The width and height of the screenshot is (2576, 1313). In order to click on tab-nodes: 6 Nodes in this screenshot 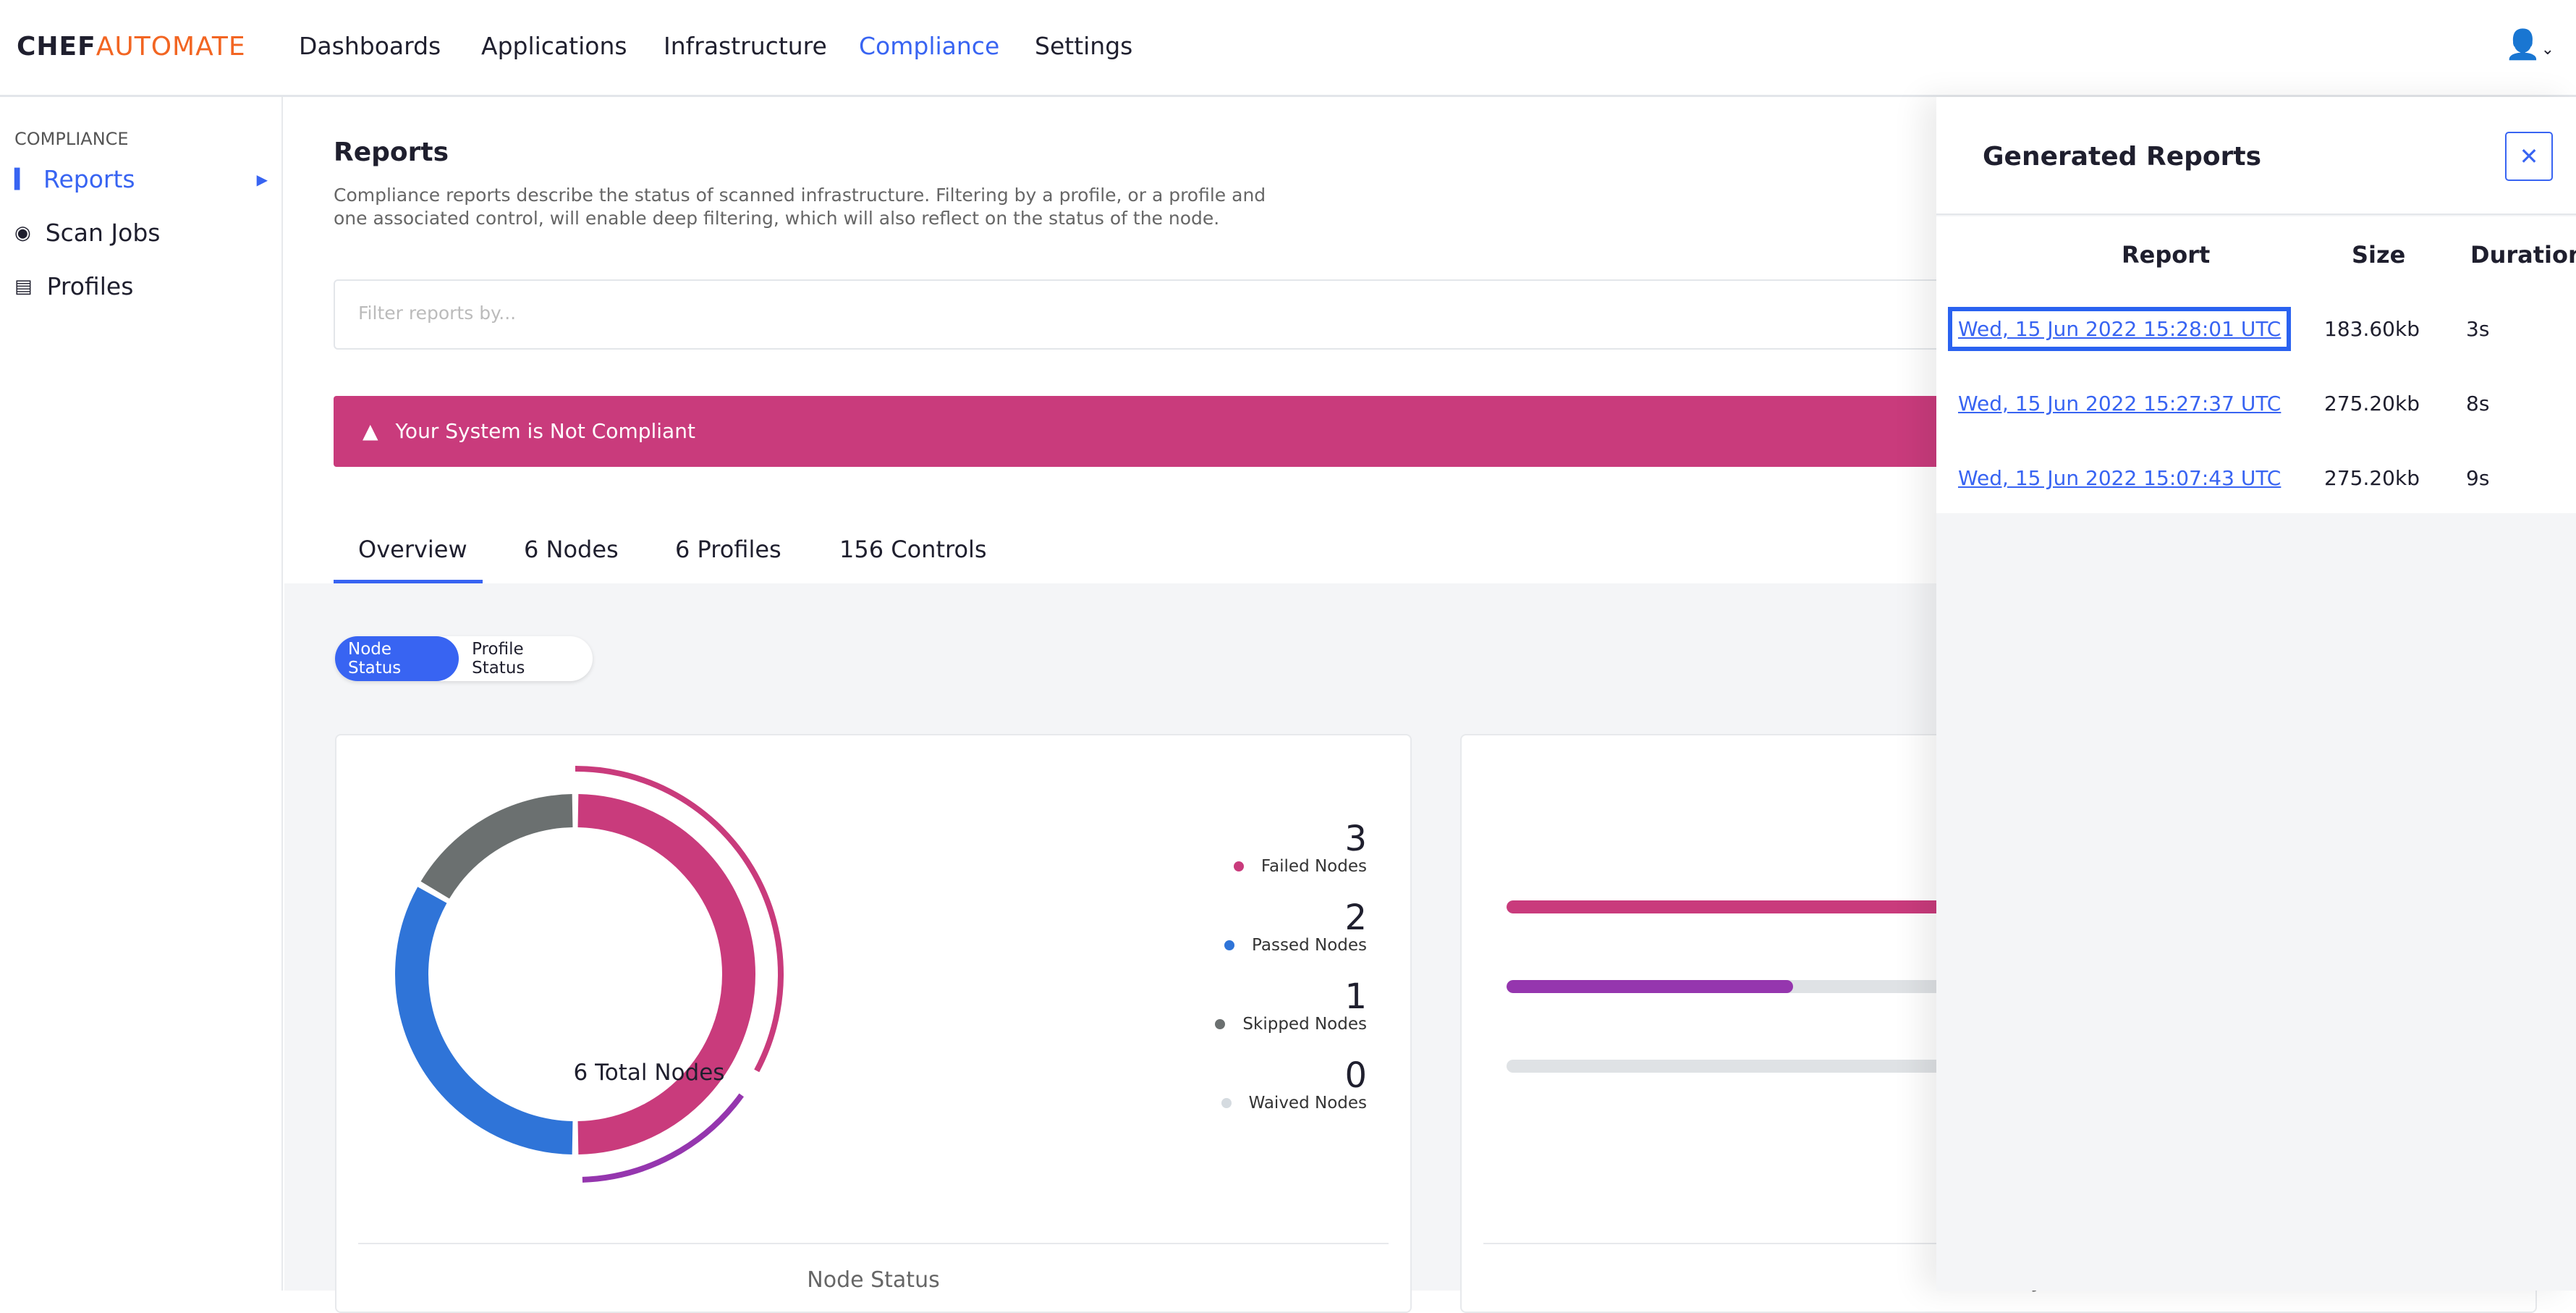, I will do `click(571, 550)`.